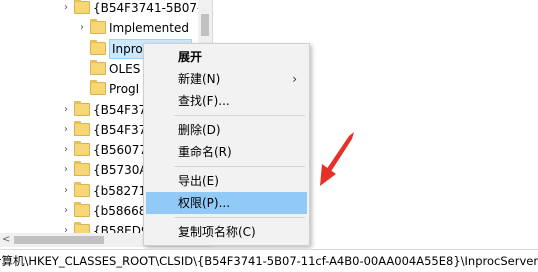  I want to click on submenu-arrow-icon: ›, so click(294, 79).